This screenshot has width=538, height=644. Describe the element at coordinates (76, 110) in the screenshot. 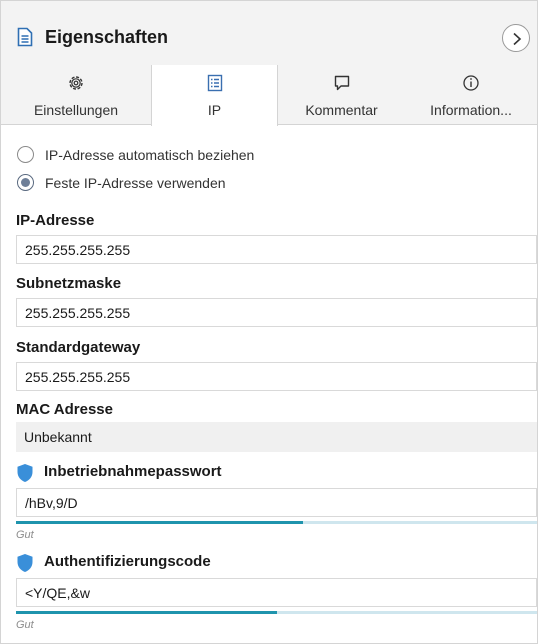

I see `tab-label: Einstellungen` at that location.